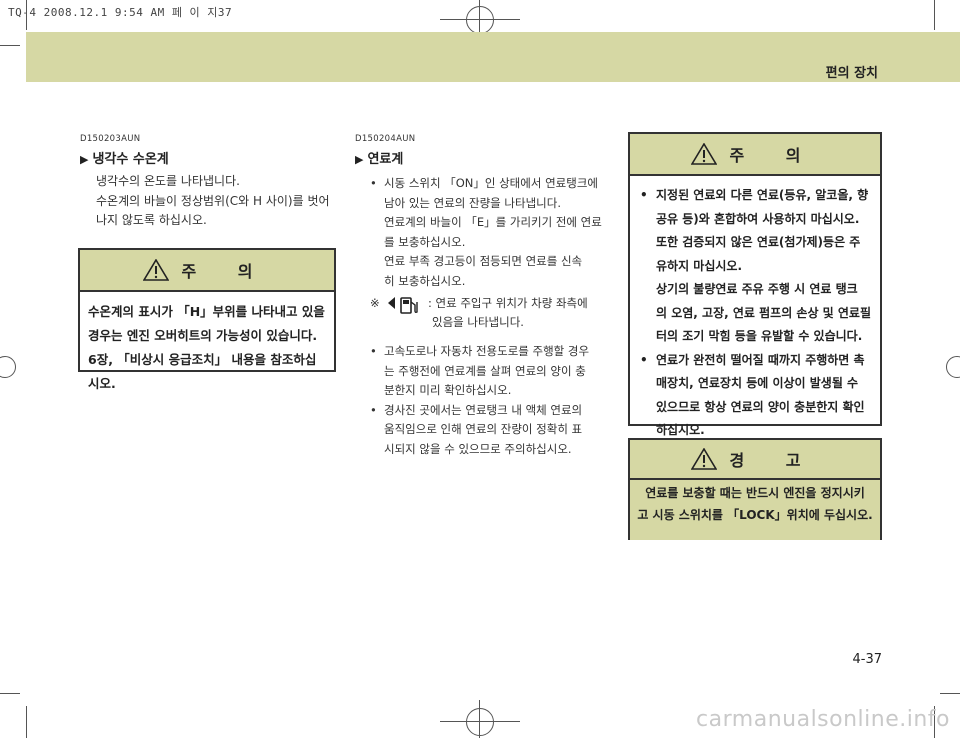 The height and width of the screenshot is (738, 960). I want to click on warning-line: 연료를 보충할 때는 반드시 엔진을 정지시키, so click(755, 493).